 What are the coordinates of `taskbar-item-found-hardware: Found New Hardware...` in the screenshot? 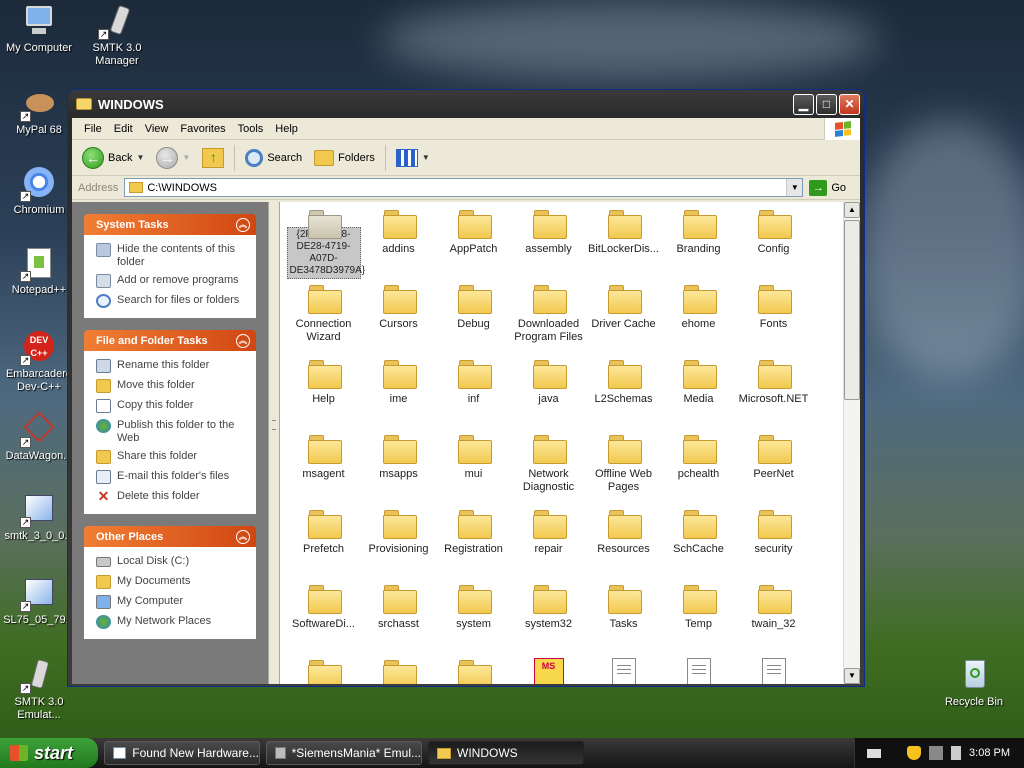 It's located at (182, 753).